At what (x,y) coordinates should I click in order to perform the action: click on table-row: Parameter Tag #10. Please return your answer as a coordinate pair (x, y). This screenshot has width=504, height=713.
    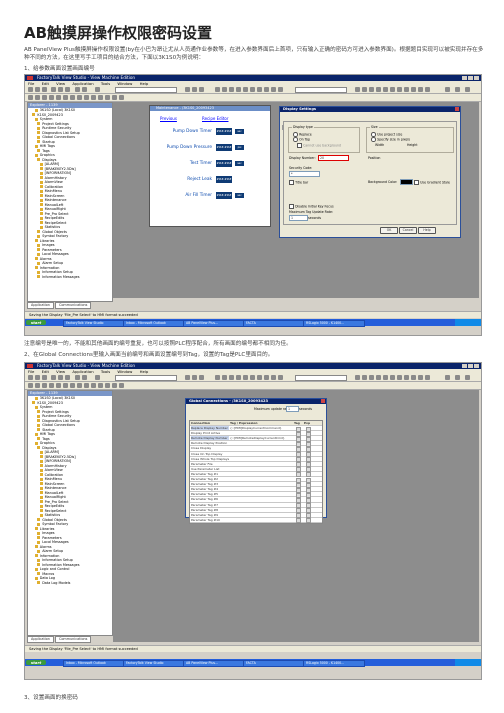
    Looking at the image, I should click on (256, 521).